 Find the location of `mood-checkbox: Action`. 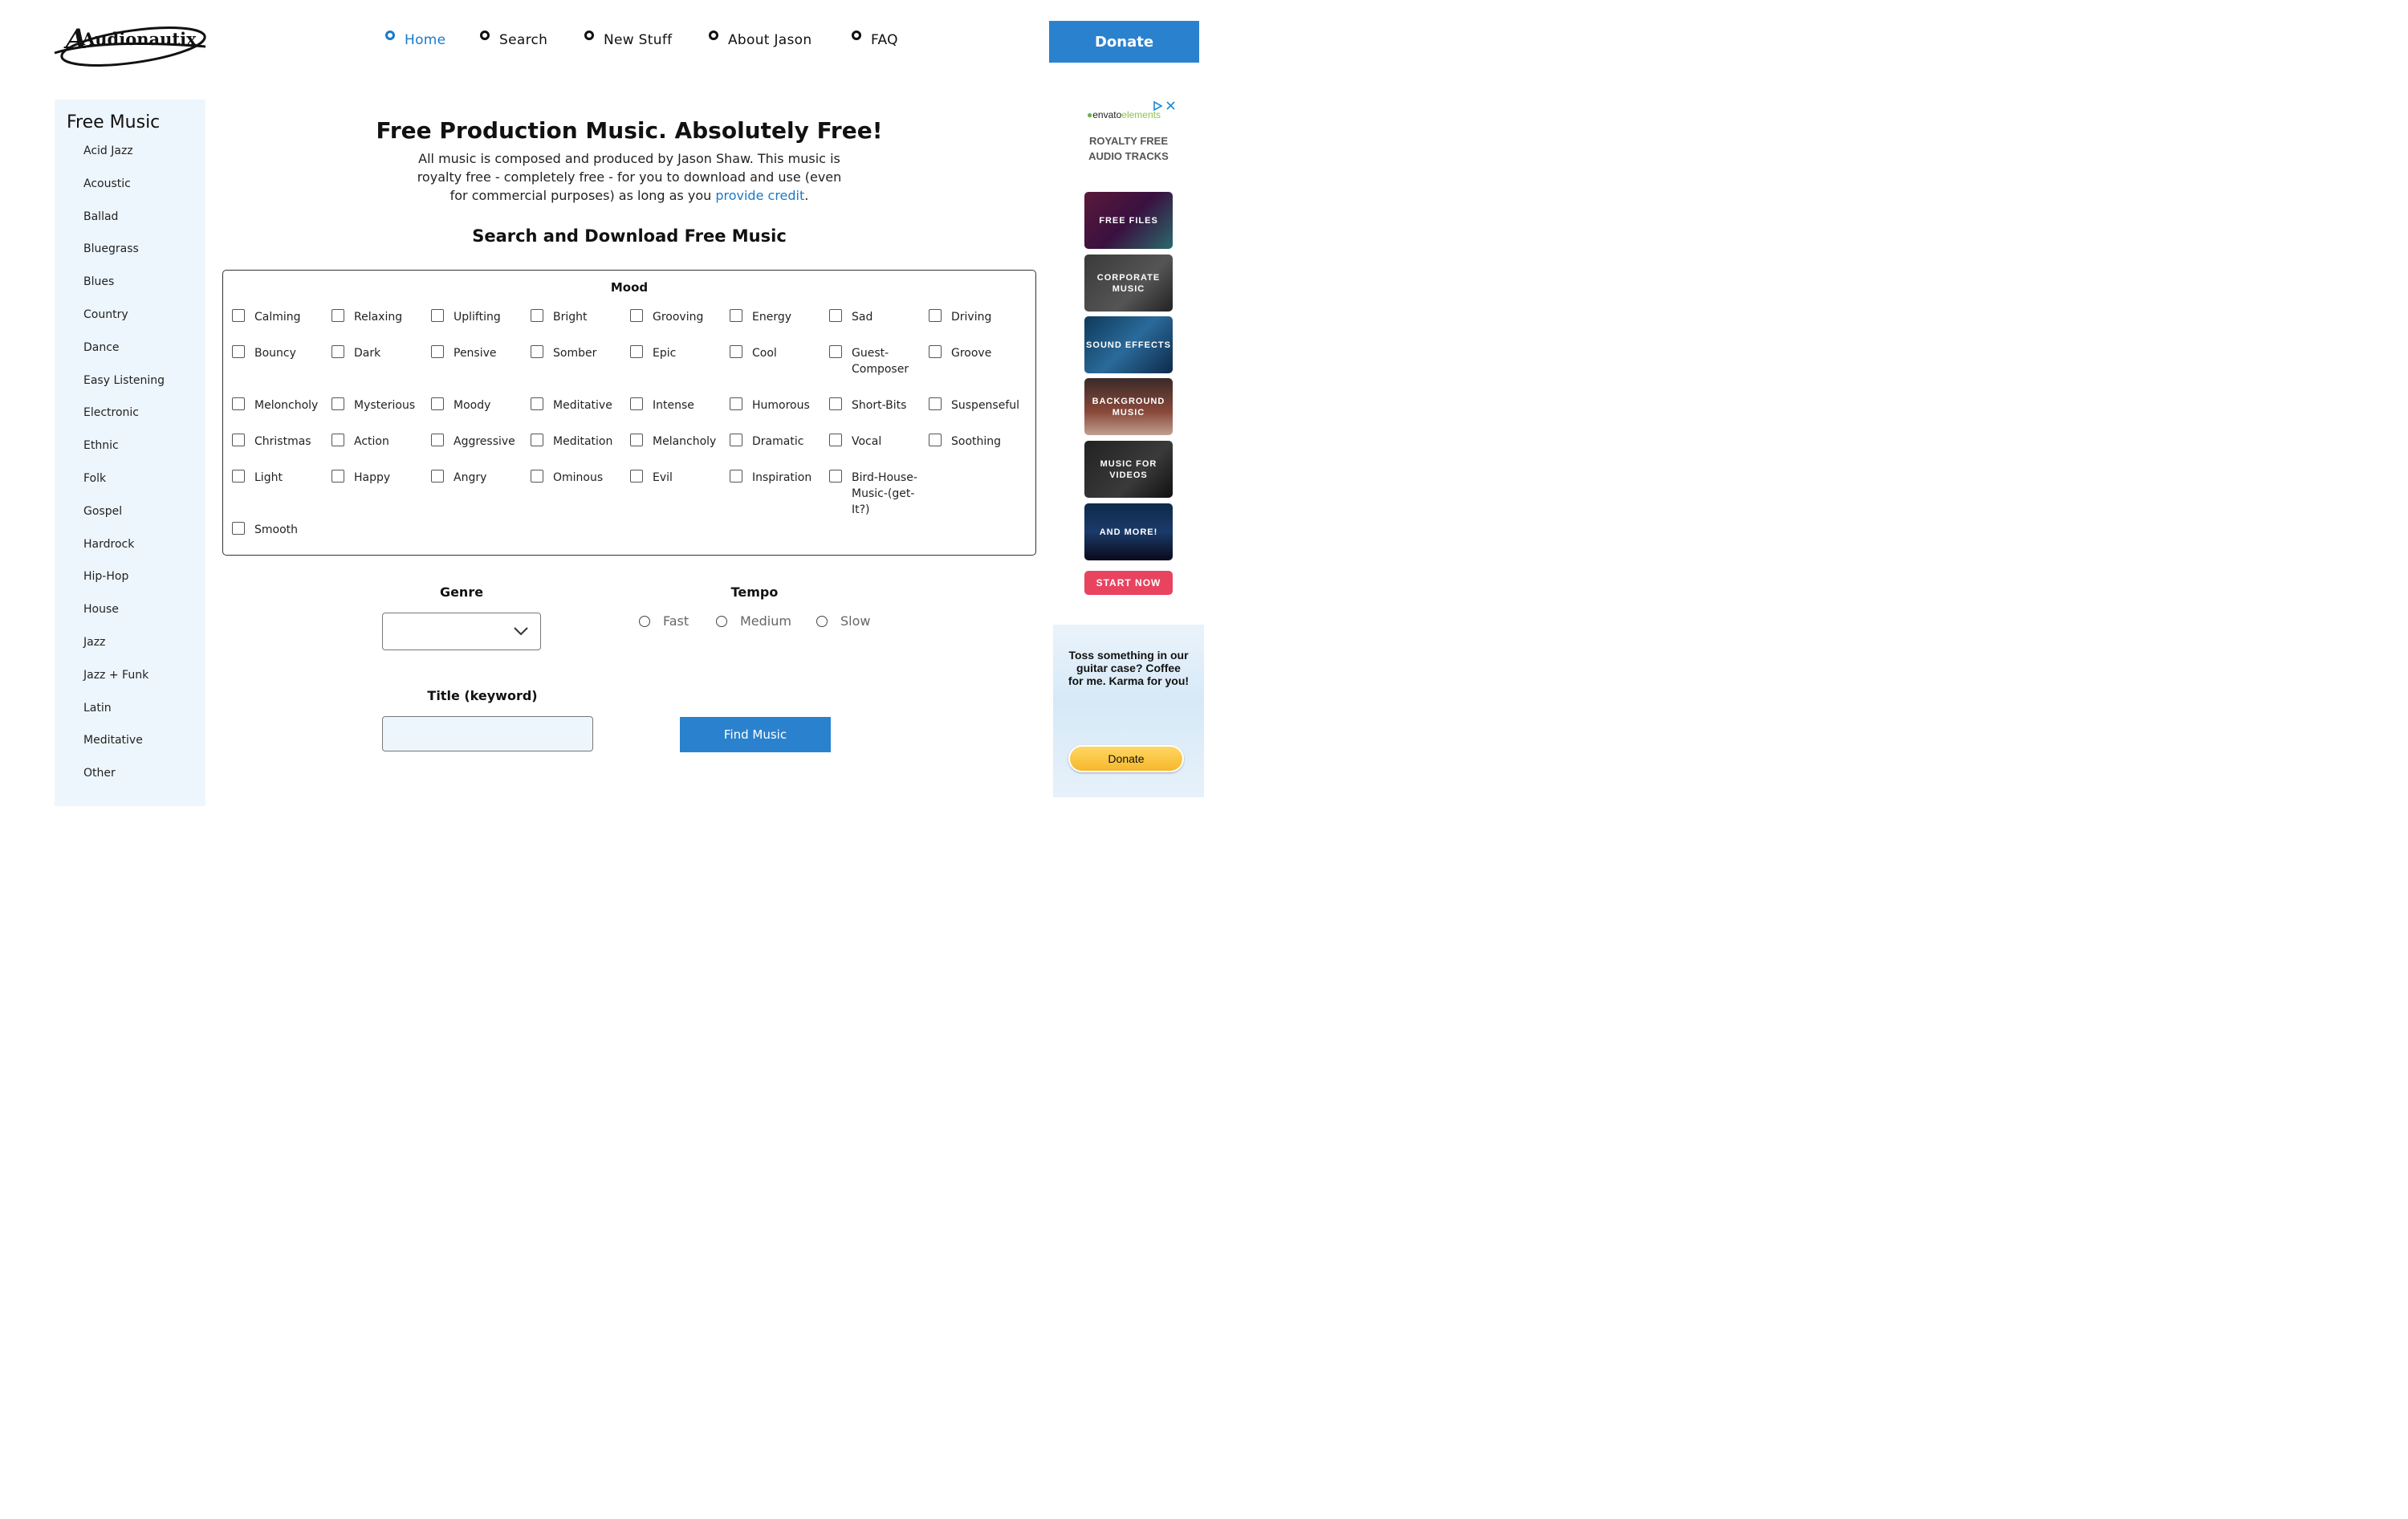

mood-checkbox: Action is located at coordinates (379, 442).